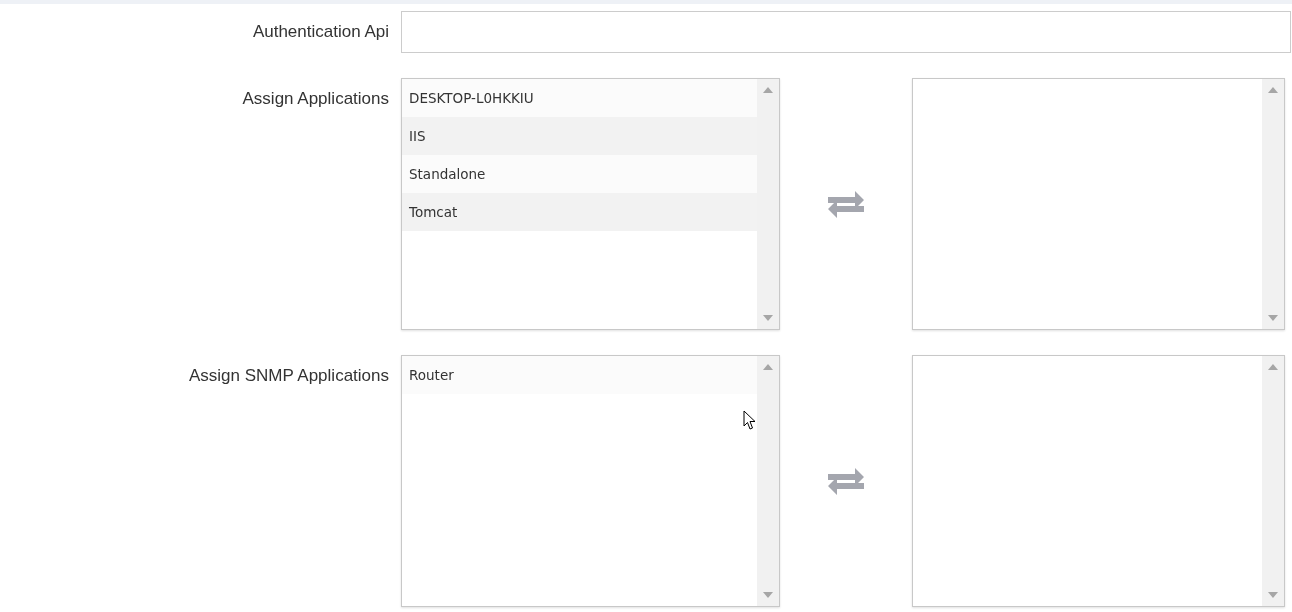  What do you see at coordinates (579, 136) in the screenshot?
I see `list-item: IIS` at bounding box center [579, 136].